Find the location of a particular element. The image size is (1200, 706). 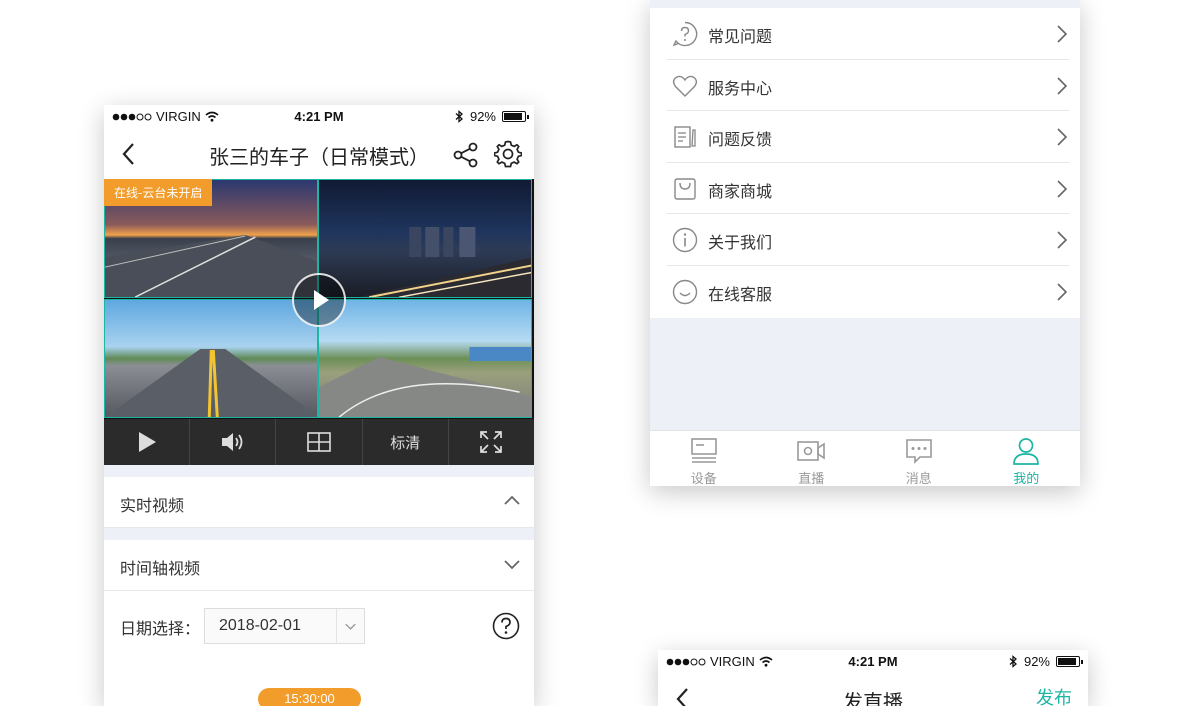

city-night-image is located at coordinates (445, 261).